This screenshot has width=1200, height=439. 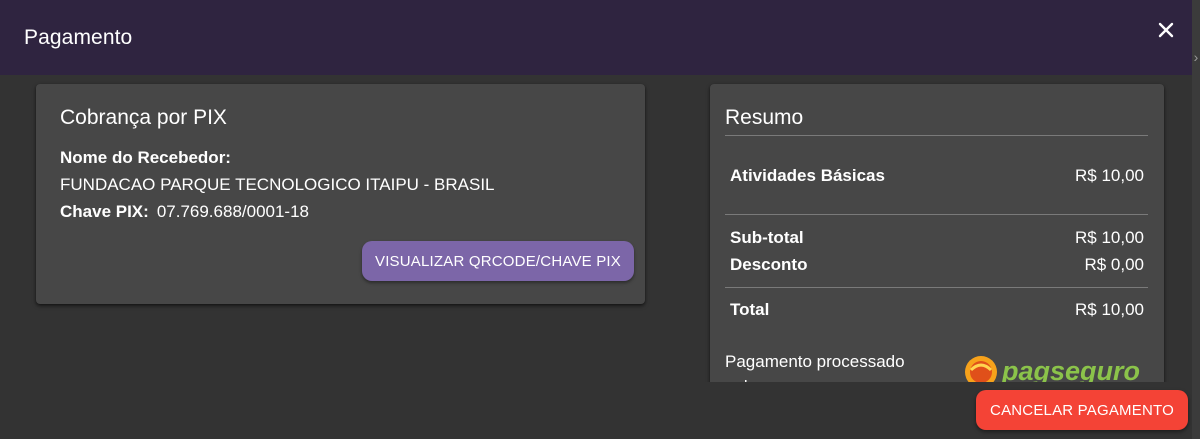 I want to click on subtotal-label: Sub-total, so click(x=767, y=237).